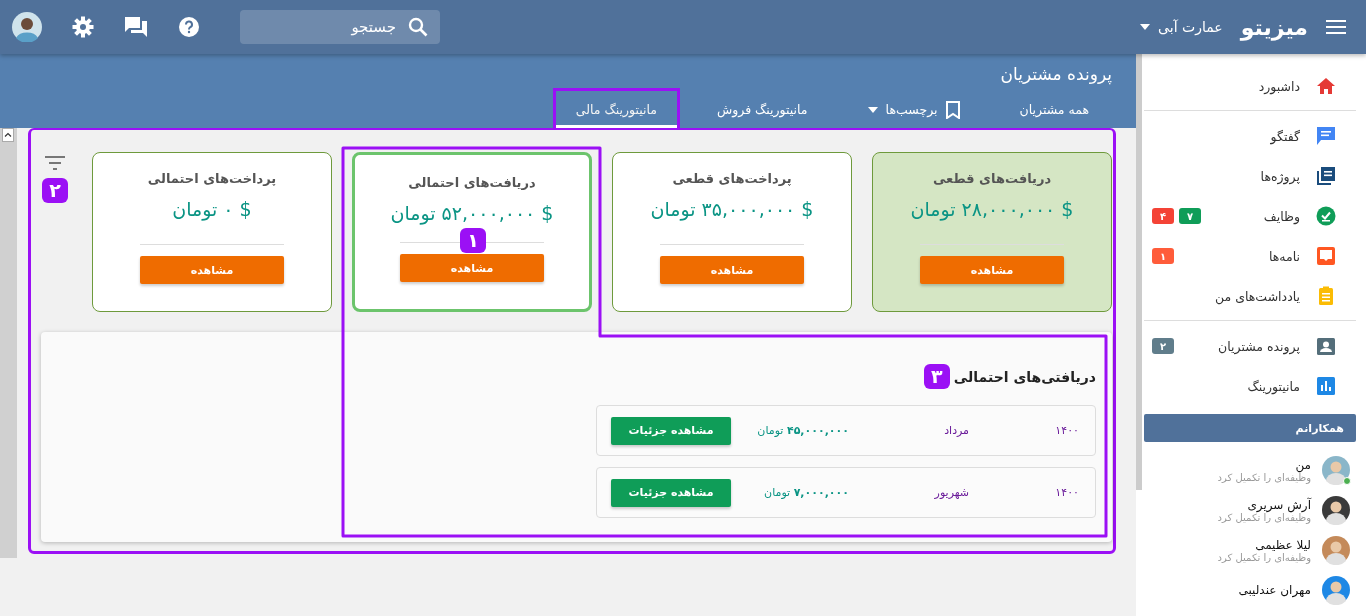  Describe the element at coordinates (1250, 216) in the screenshot. I see `nav-item: وظایف ۷ ۴` at that location.